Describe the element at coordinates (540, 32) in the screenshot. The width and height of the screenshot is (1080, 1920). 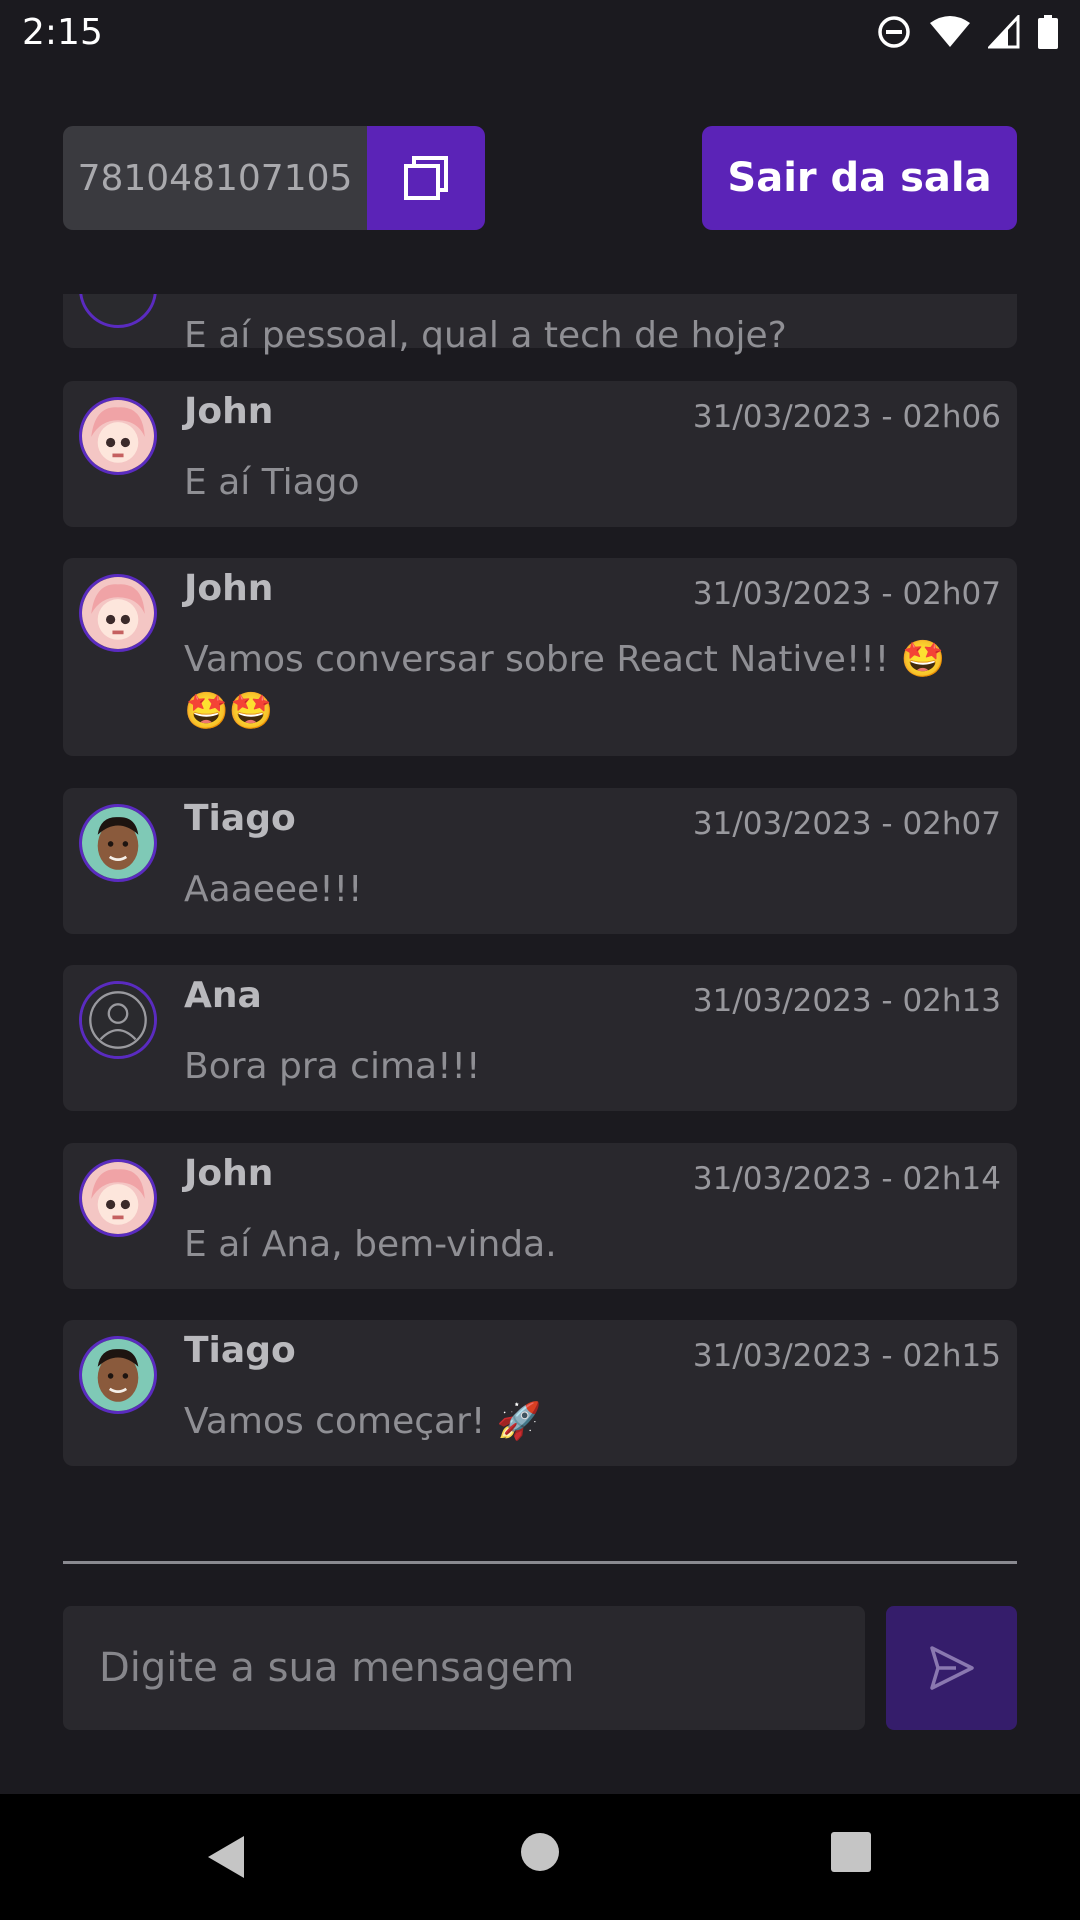
I see `status-bar: 2:15` at that location.